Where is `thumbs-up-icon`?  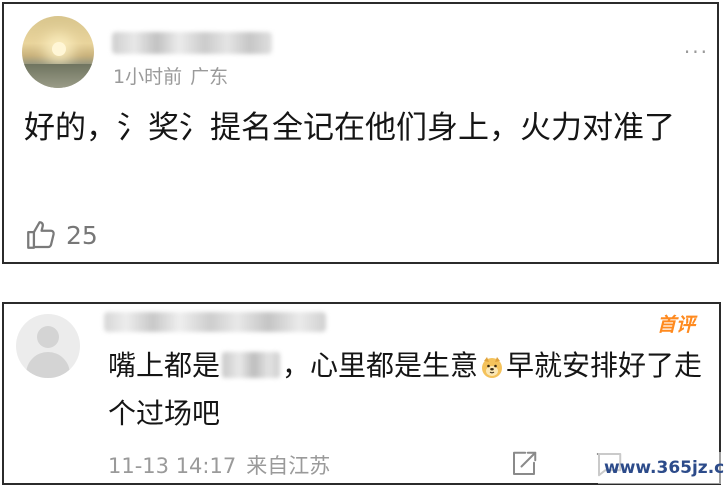 thumbs-up-icon is located at coordinates (41, 235).